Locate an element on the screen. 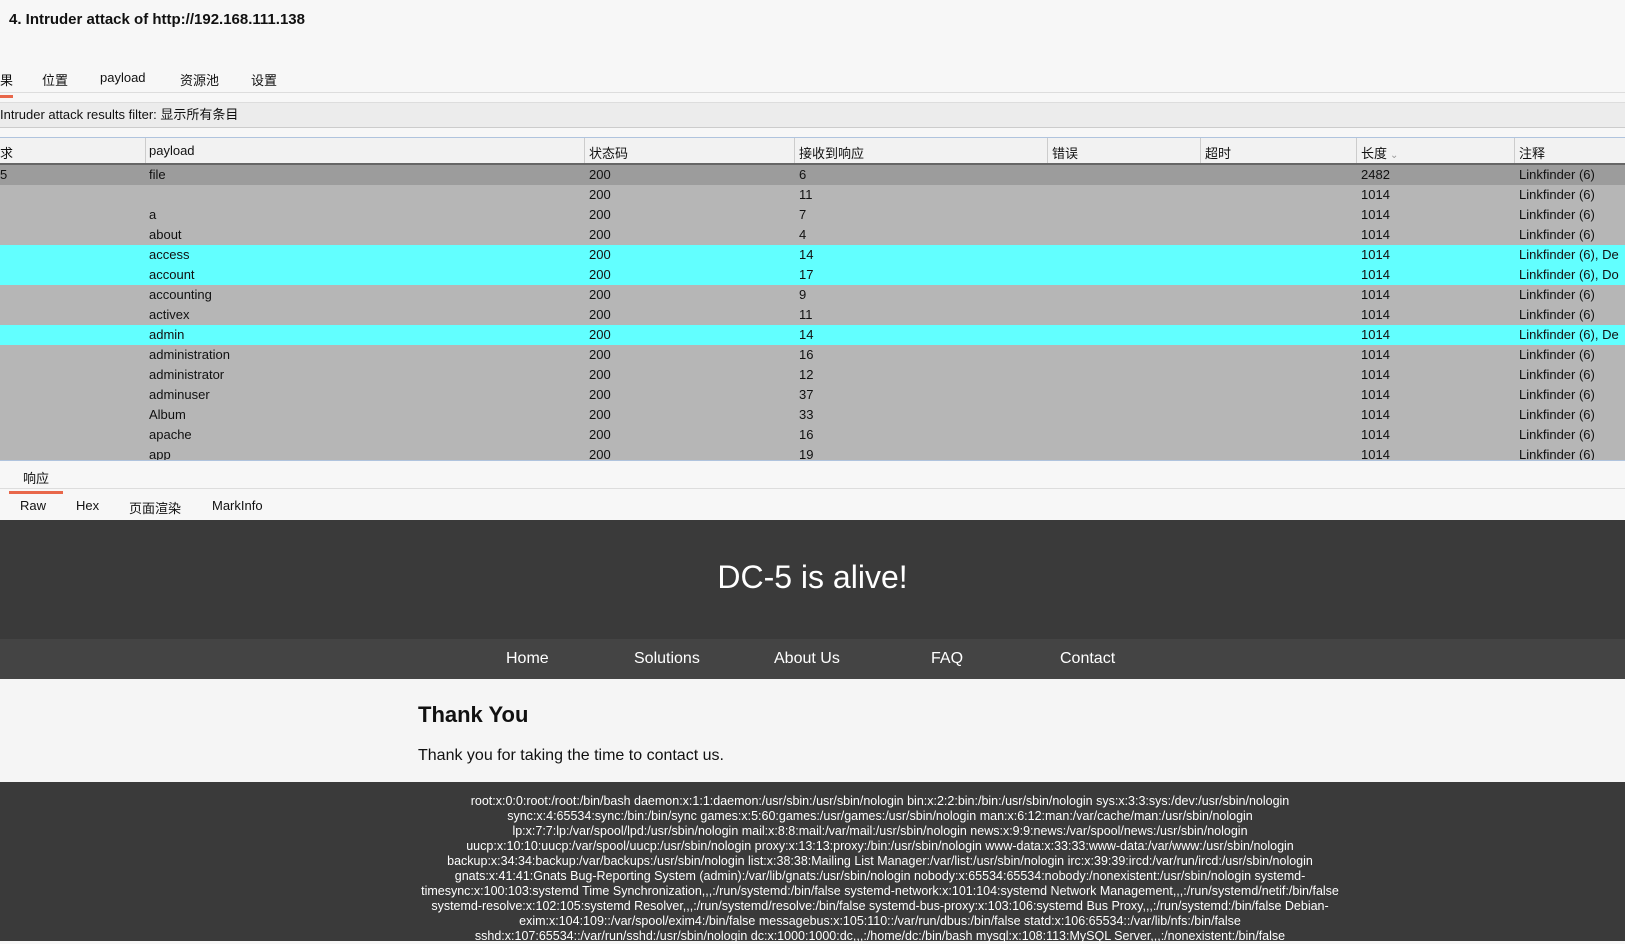 The height and width of the screenshot is (944, 1625). tab-response: 响应 is located at coordinates (36, 481).